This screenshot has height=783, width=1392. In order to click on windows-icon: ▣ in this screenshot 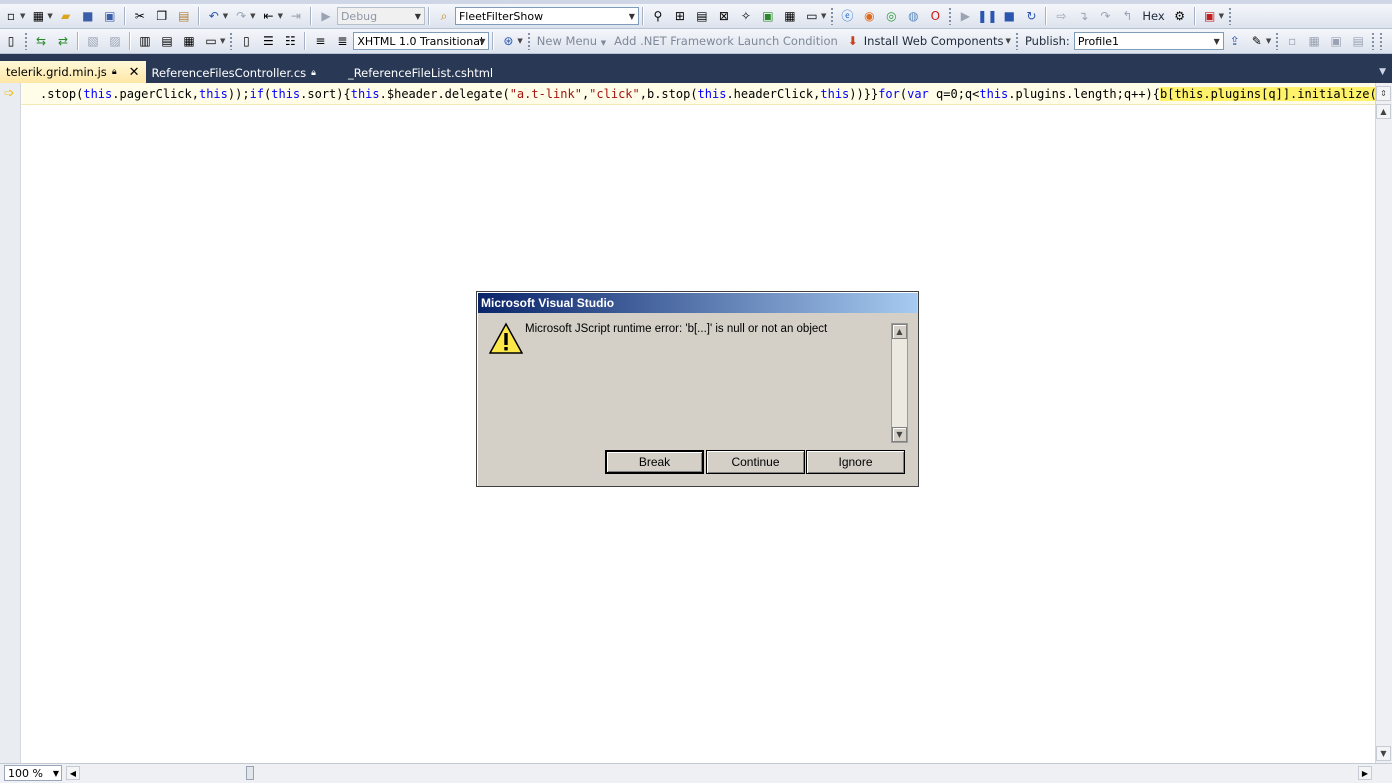, I will do `click(1210, 16)`.